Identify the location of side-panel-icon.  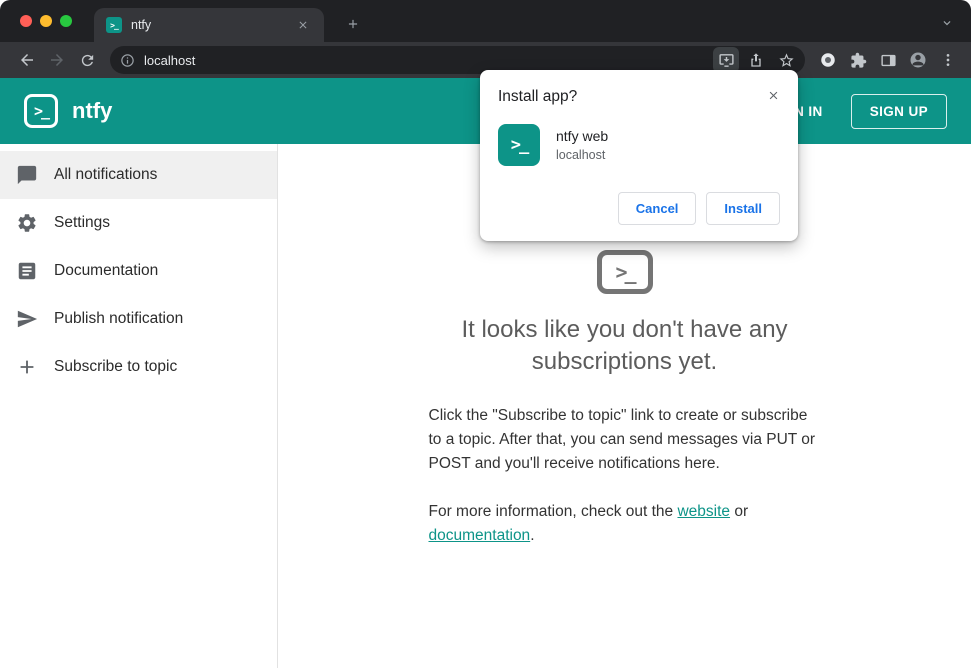
(888, 60).